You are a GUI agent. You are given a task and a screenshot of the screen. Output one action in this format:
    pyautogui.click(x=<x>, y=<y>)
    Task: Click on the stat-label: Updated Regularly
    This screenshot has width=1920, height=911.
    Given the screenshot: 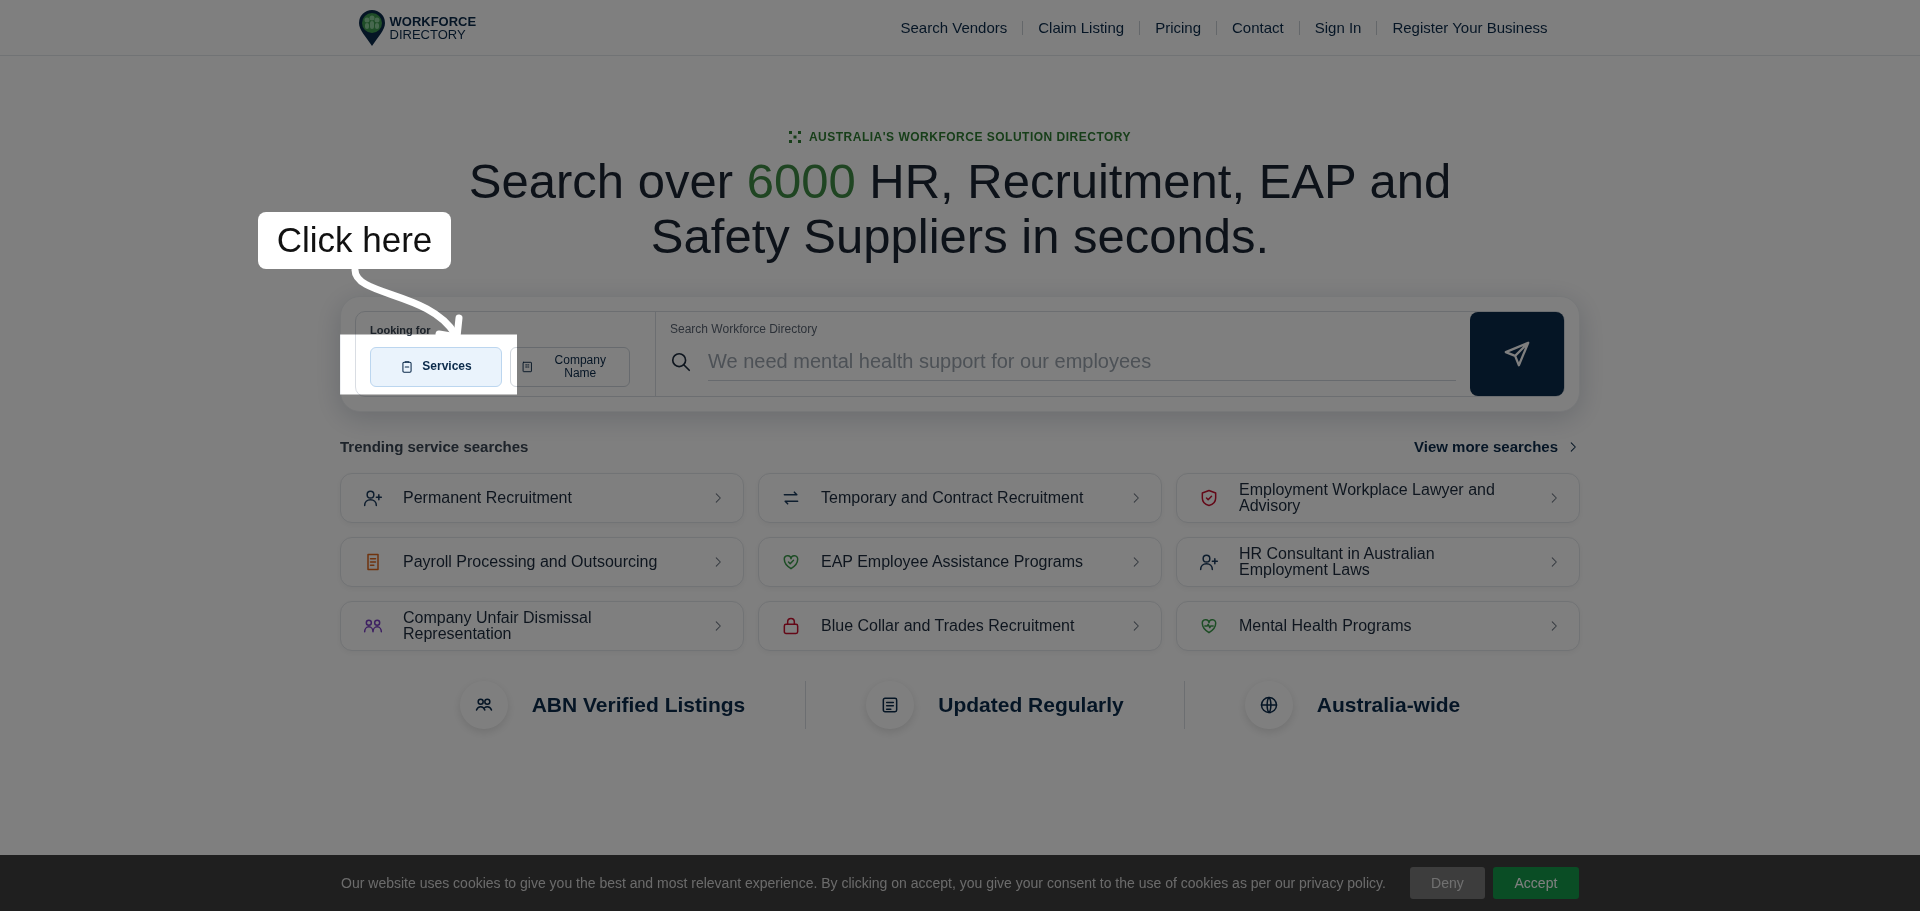 What is the action you would take?
    pyautogui.click(x=1031, y=704)
    